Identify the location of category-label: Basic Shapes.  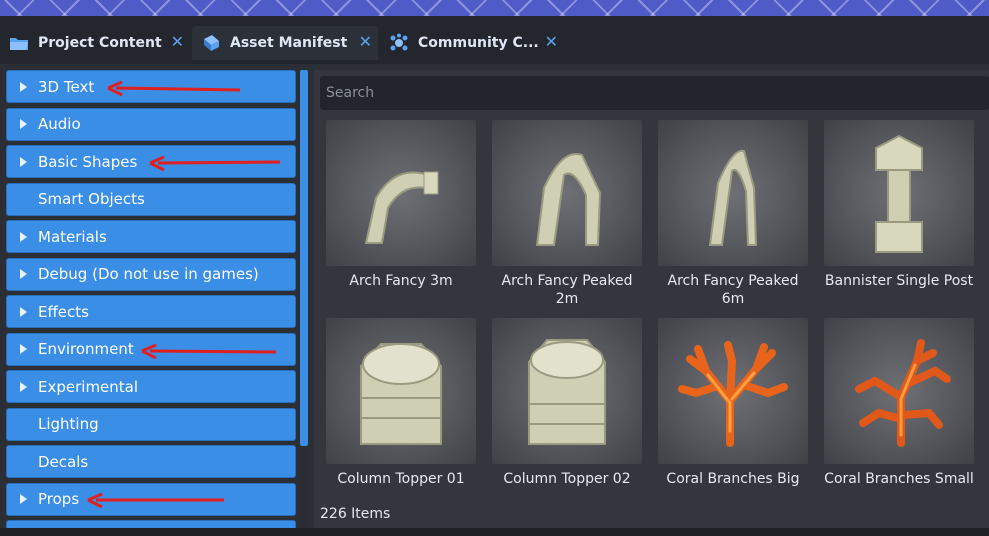
(88, 161).